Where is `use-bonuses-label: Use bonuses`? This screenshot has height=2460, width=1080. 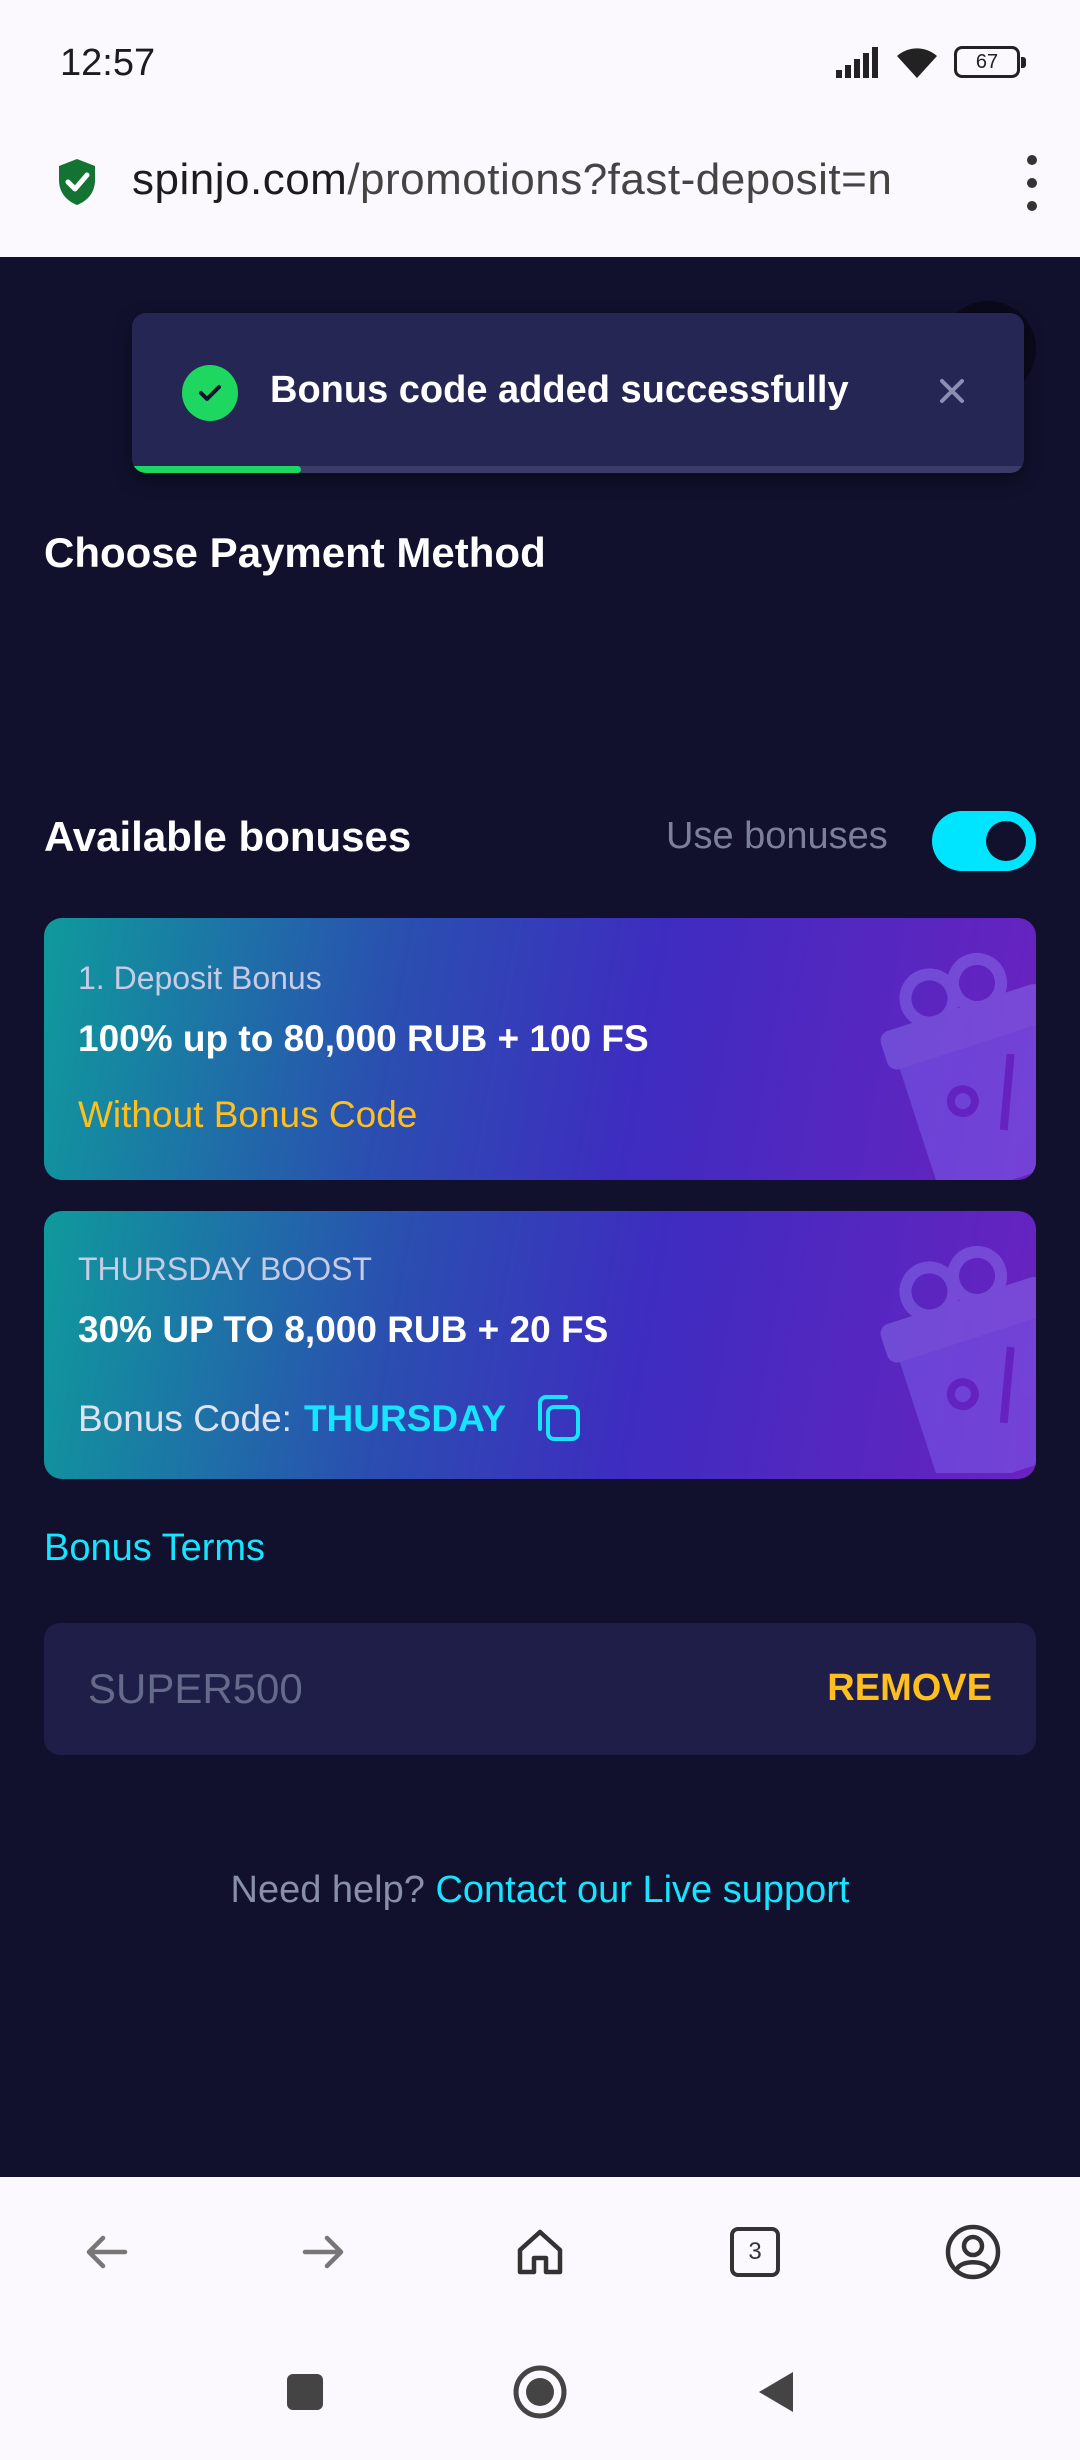
use-bonuses-label: Use bonuses is located at coordinates (777, 836).